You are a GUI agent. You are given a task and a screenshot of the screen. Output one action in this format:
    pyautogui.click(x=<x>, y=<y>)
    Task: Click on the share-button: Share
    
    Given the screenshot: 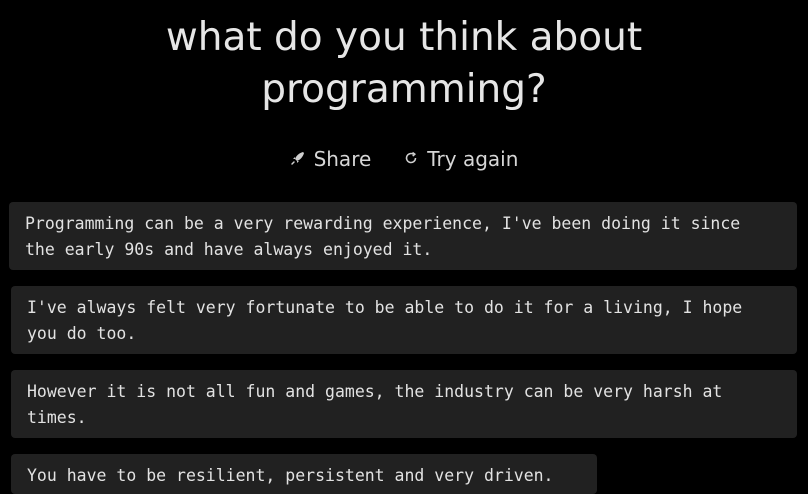 What is the action you would take?
    pyautogui.click(x=331, y=159)
    